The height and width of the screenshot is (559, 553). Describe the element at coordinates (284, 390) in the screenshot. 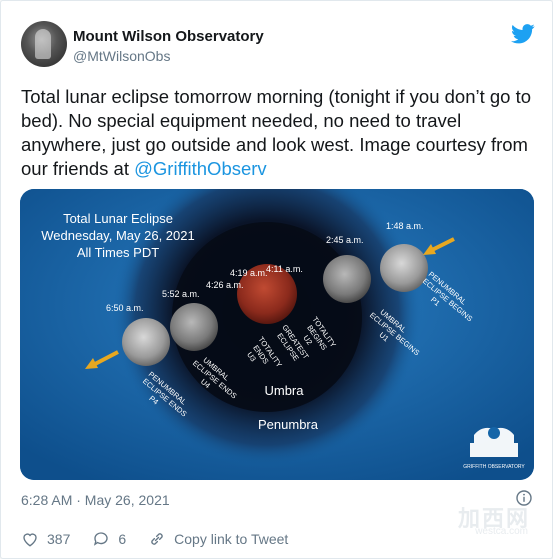

I see `umbra-label: Umbra` at that location.